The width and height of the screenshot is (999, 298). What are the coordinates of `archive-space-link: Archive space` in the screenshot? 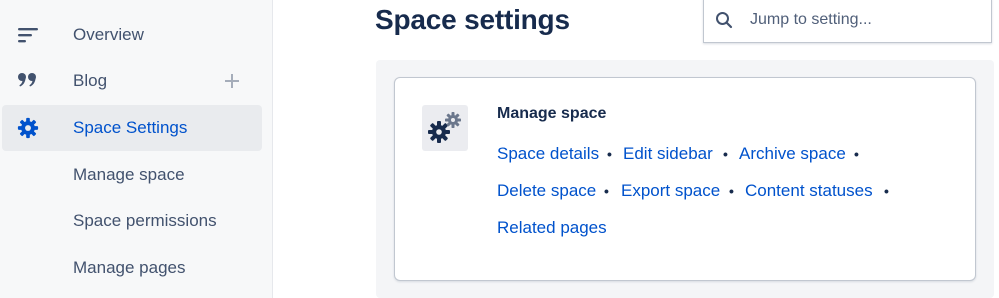 It's located at (792, 154).